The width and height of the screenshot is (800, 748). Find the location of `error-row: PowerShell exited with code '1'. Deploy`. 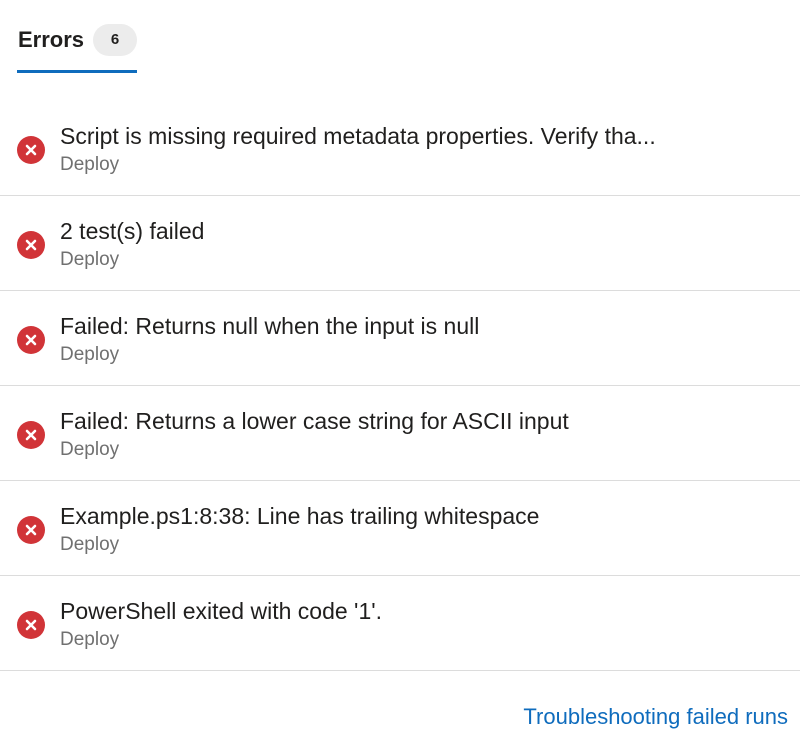

error-row: PowerShell exited with code '1'. Deploy is located at coordinates (400, 623).